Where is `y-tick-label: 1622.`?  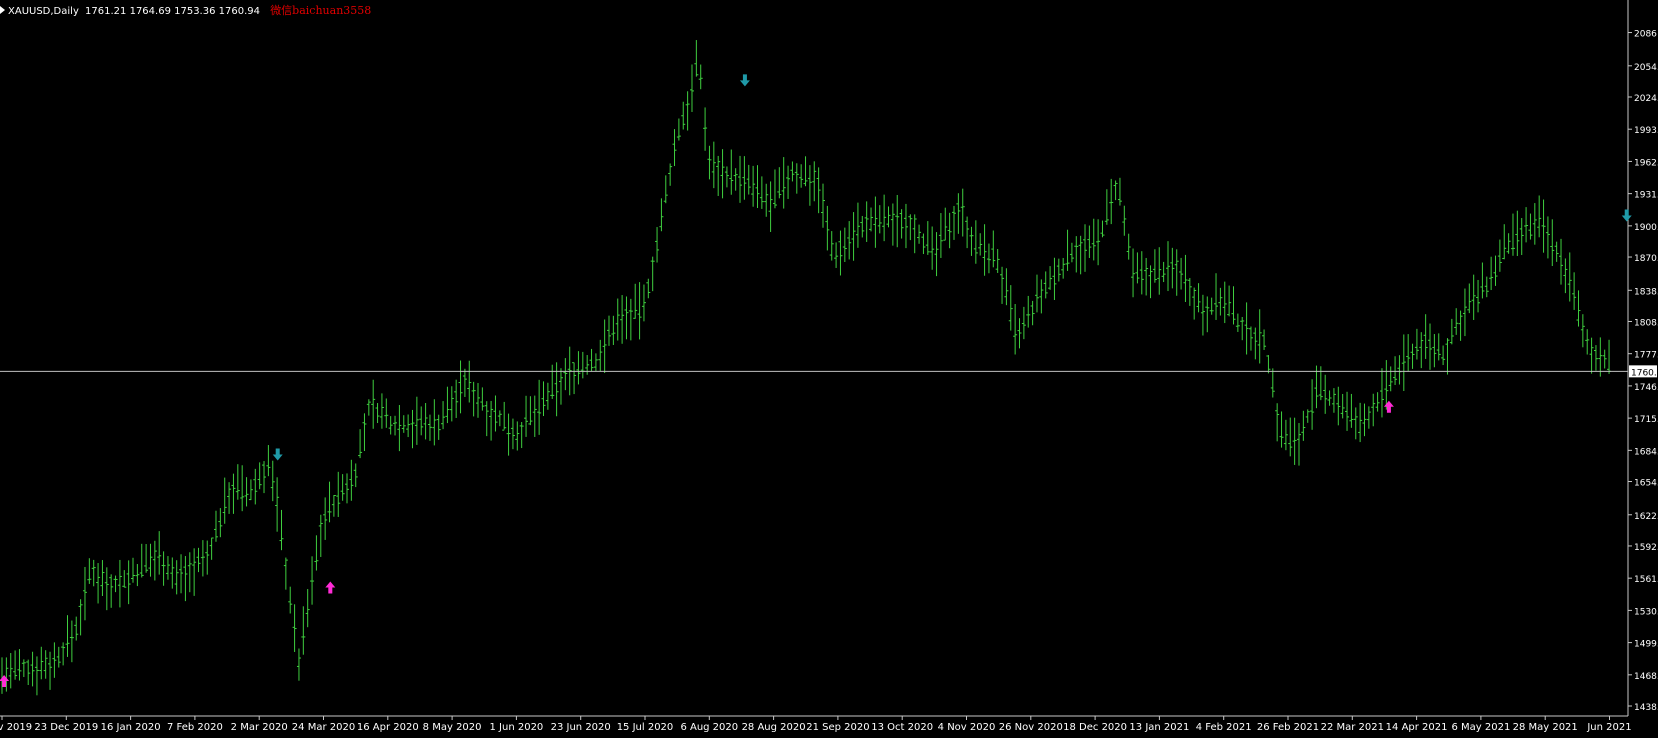
y-tick-label: 1622. is located at coordinates (1646, 517).